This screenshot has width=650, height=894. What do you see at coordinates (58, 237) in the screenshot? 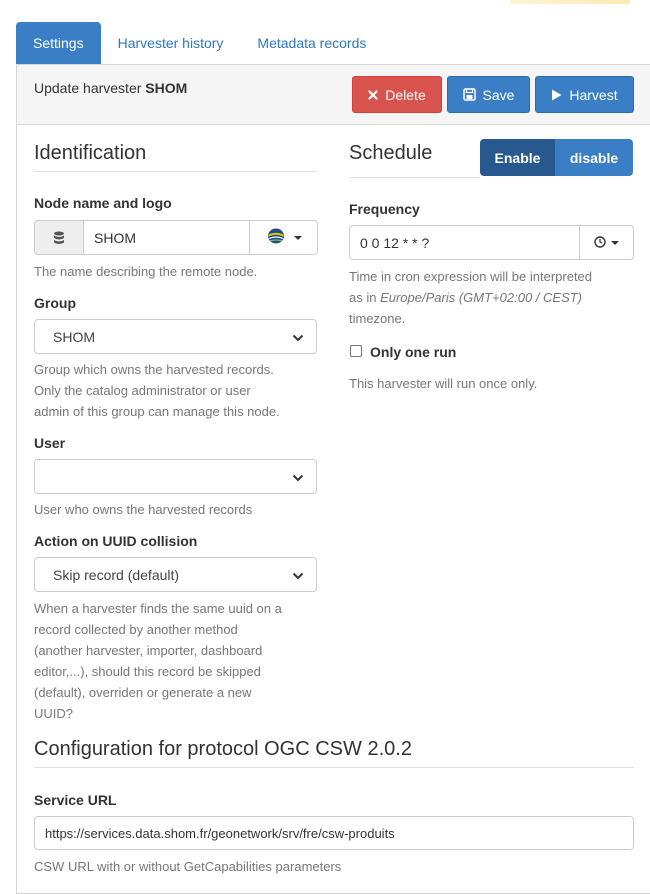
I see `database-icon` at bounding box center [58, 237].